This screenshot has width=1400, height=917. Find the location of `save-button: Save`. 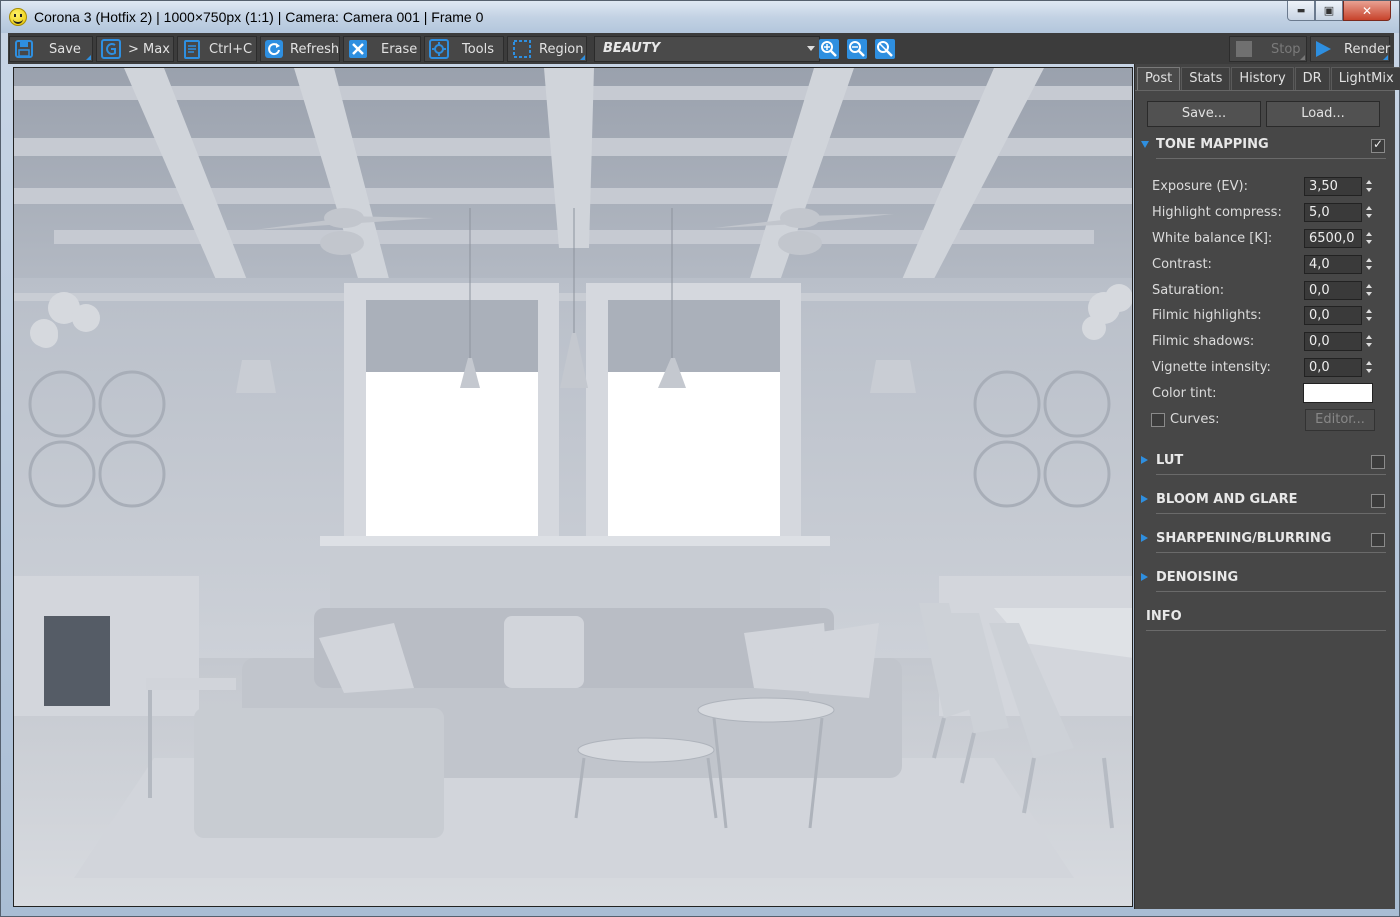

save-button: Save is located at coordinates (51, 49).